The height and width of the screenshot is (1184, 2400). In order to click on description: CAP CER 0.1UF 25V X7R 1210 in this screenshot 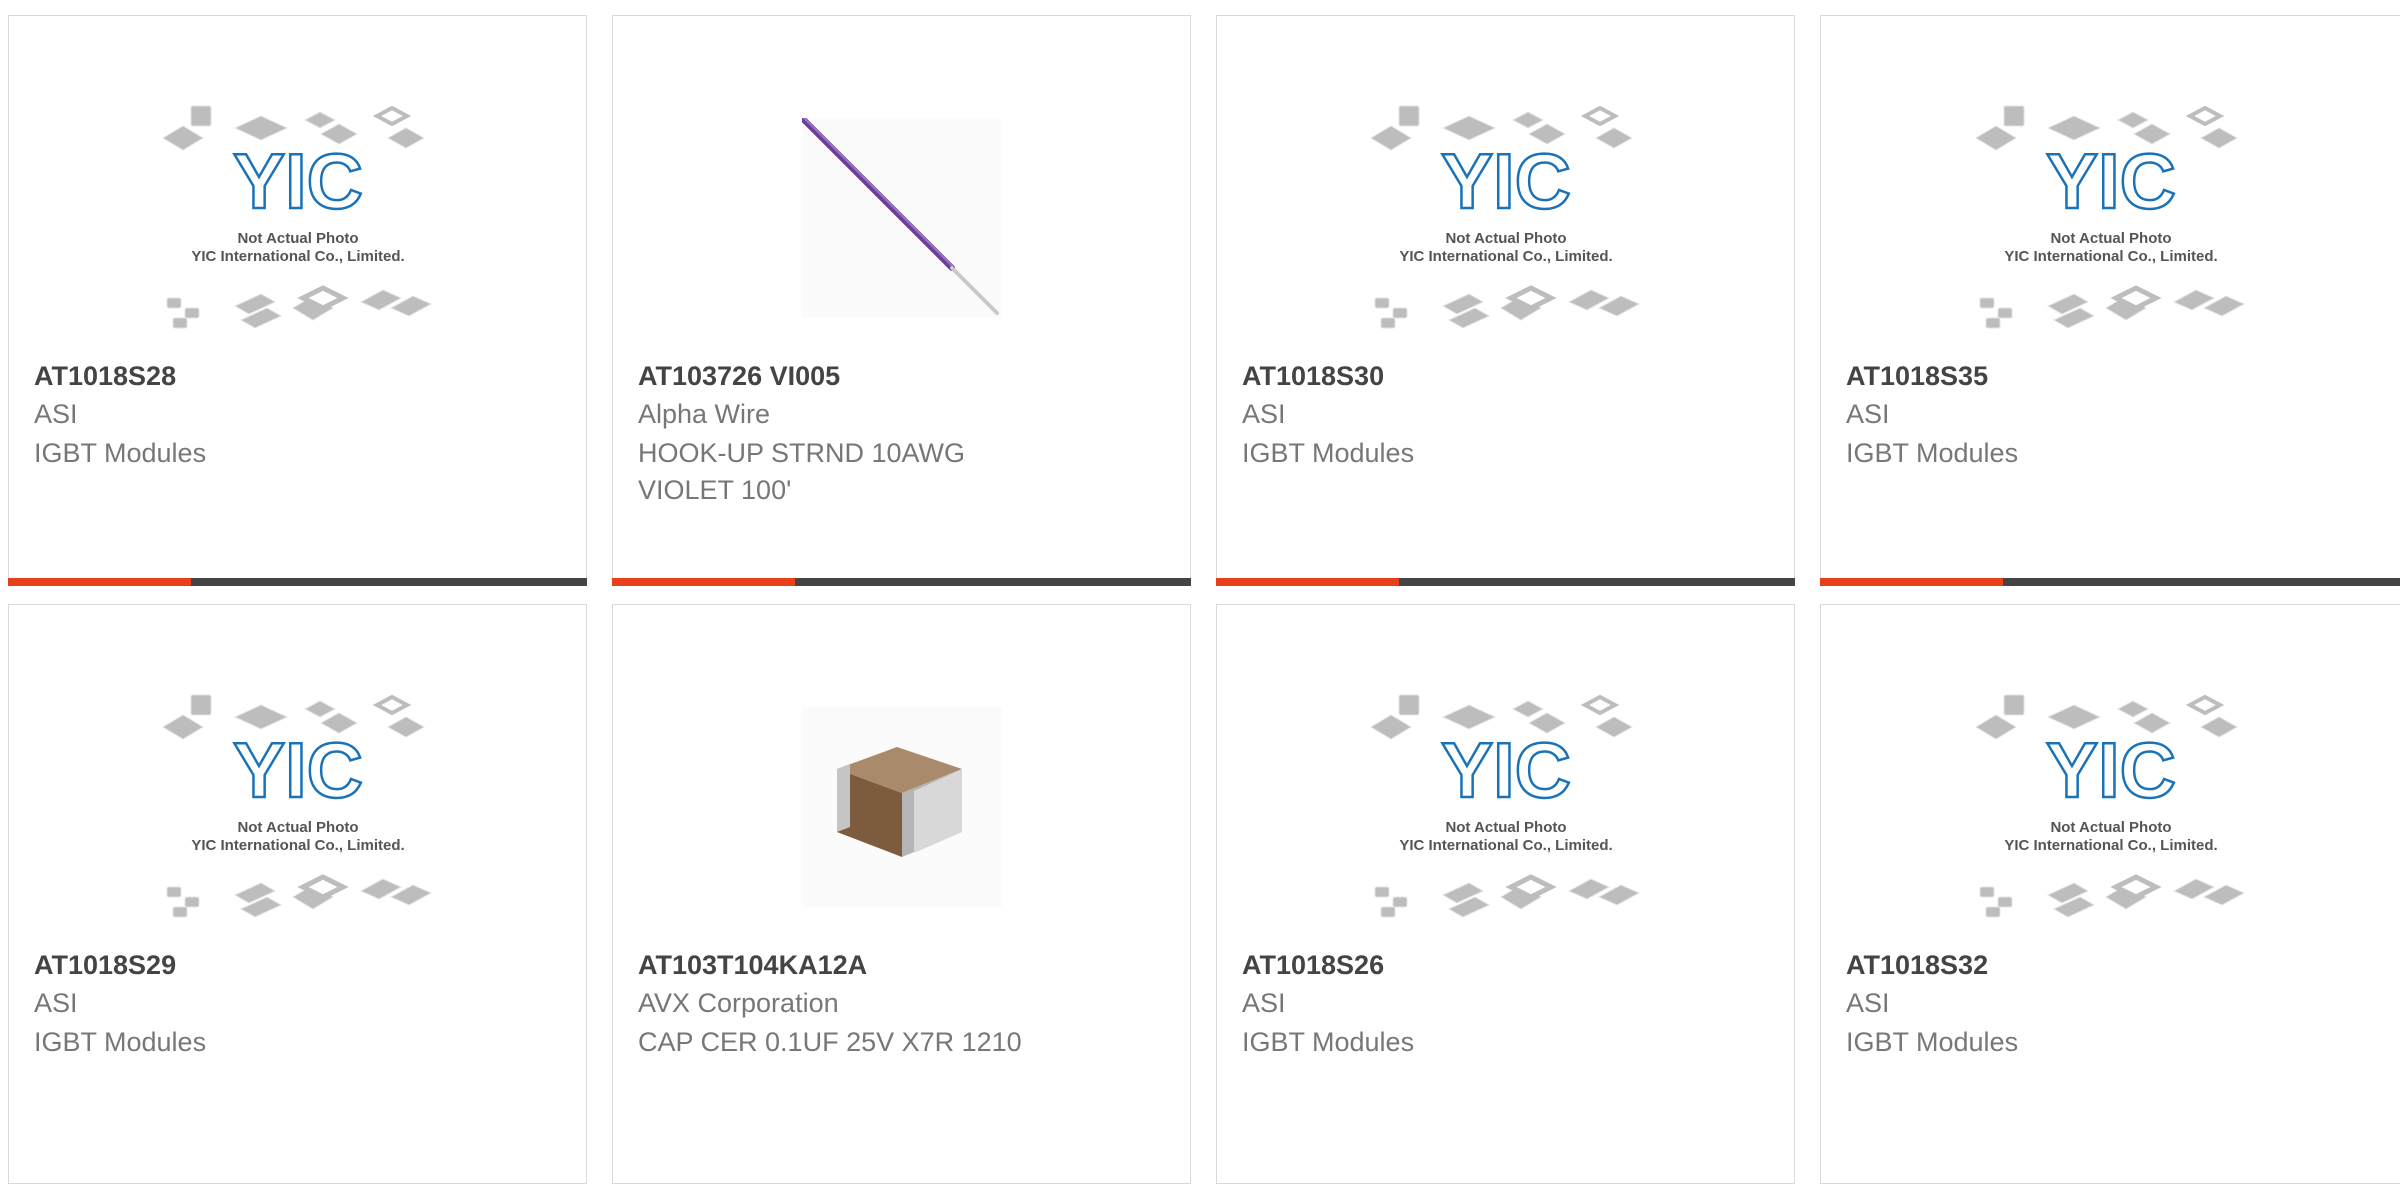, I will do `click(830, 1042)`.